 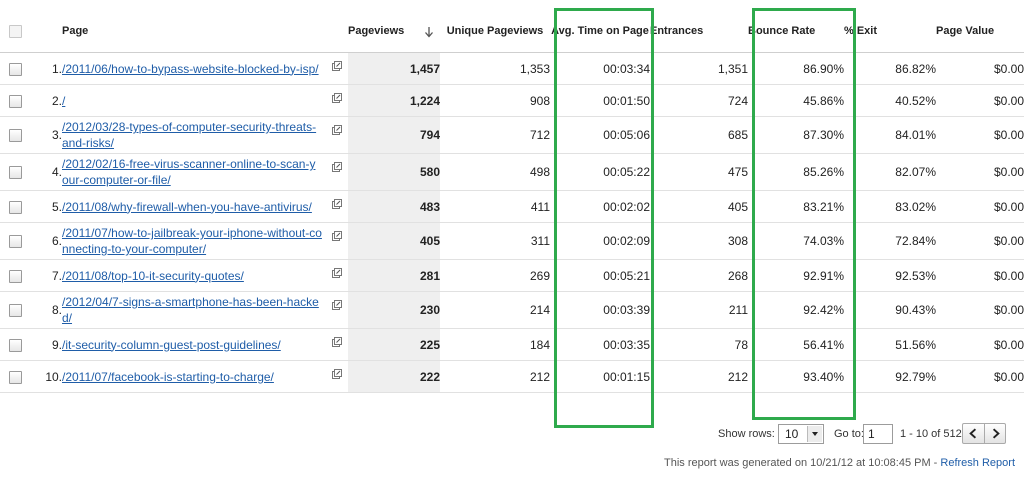 What do you see at coordinates (699, 241) in the screenshot?
I see `entrances-cell: 308` at bounding box center [699, 241].